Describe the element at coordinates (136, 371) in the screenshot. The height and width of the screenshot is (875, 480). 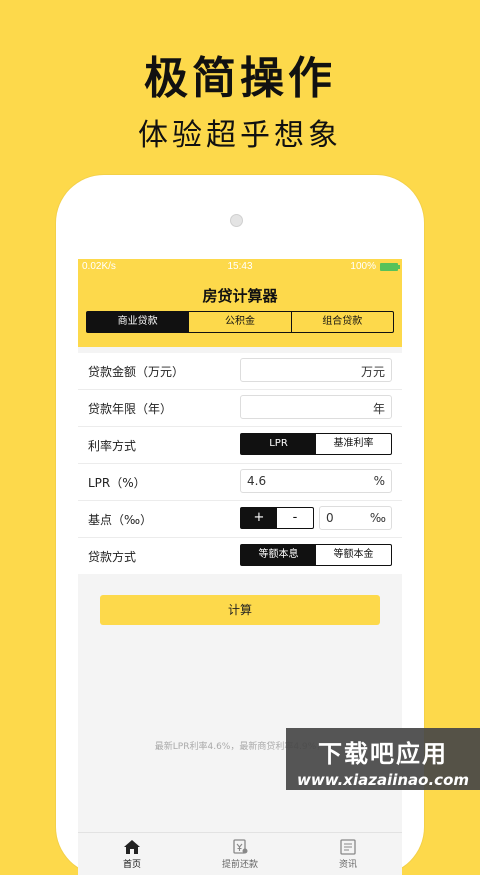
I see `loan-amount-label: 贷款金额（万元）` at that location.